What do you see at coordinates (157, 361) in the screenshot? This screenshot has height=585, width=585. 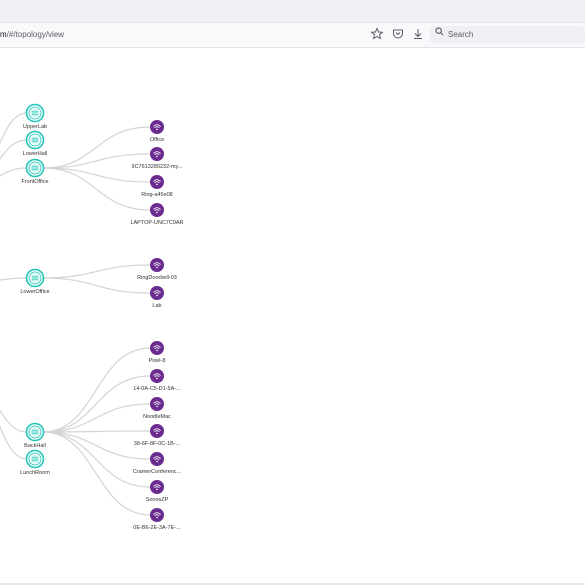 I see `client-label: Pixel-8` at bounding box center [157, 361].